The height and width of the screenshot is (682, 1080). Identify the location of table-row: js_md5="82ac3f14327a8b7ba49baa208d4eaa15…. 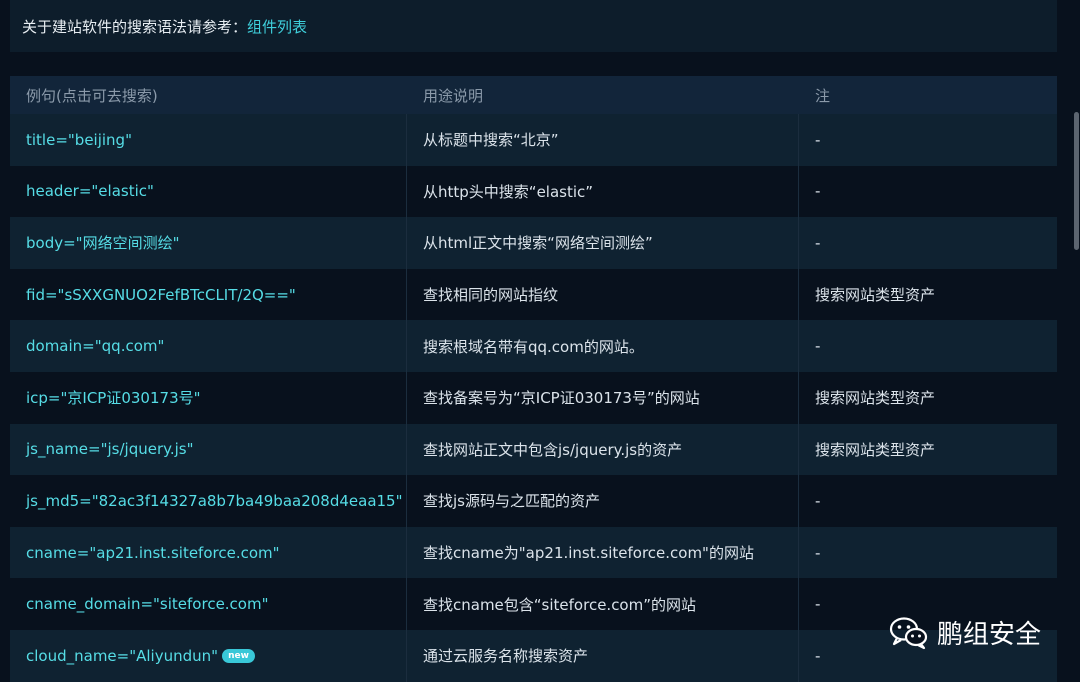
(533, 501).